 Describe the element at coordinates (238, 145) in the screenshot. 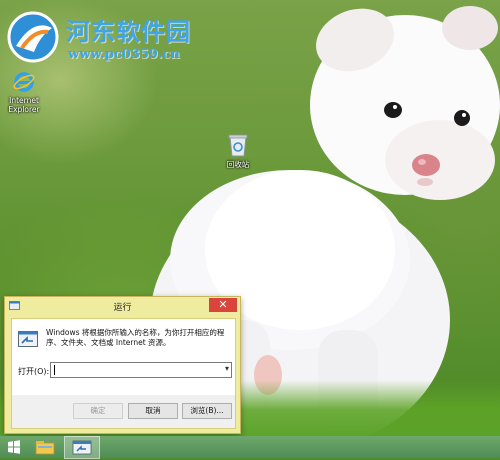

I see `recycle-bin-icon` at that location.